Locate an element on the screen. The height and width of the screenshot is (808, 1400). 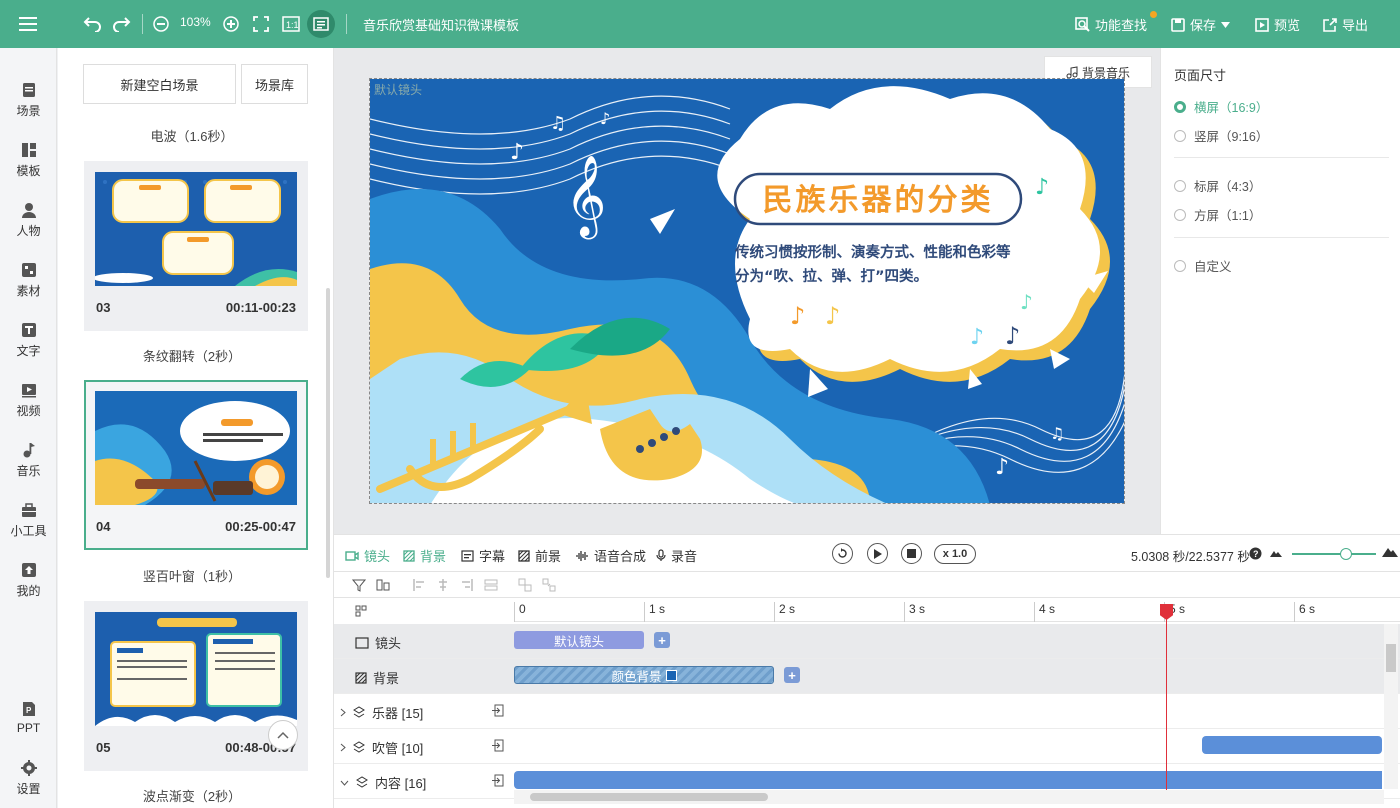
text-icon is located at coordinates (28, 329).